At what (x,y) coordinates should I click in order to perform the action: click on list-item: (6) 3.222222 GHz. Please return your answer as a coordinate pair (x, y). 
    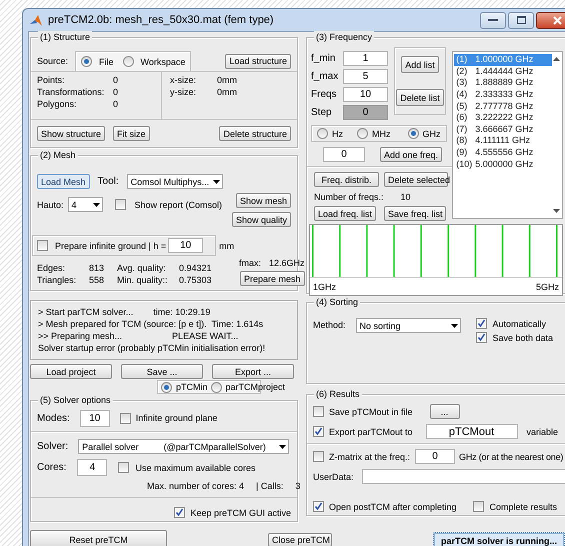
    Looking at the image, I should click on (503, 118).